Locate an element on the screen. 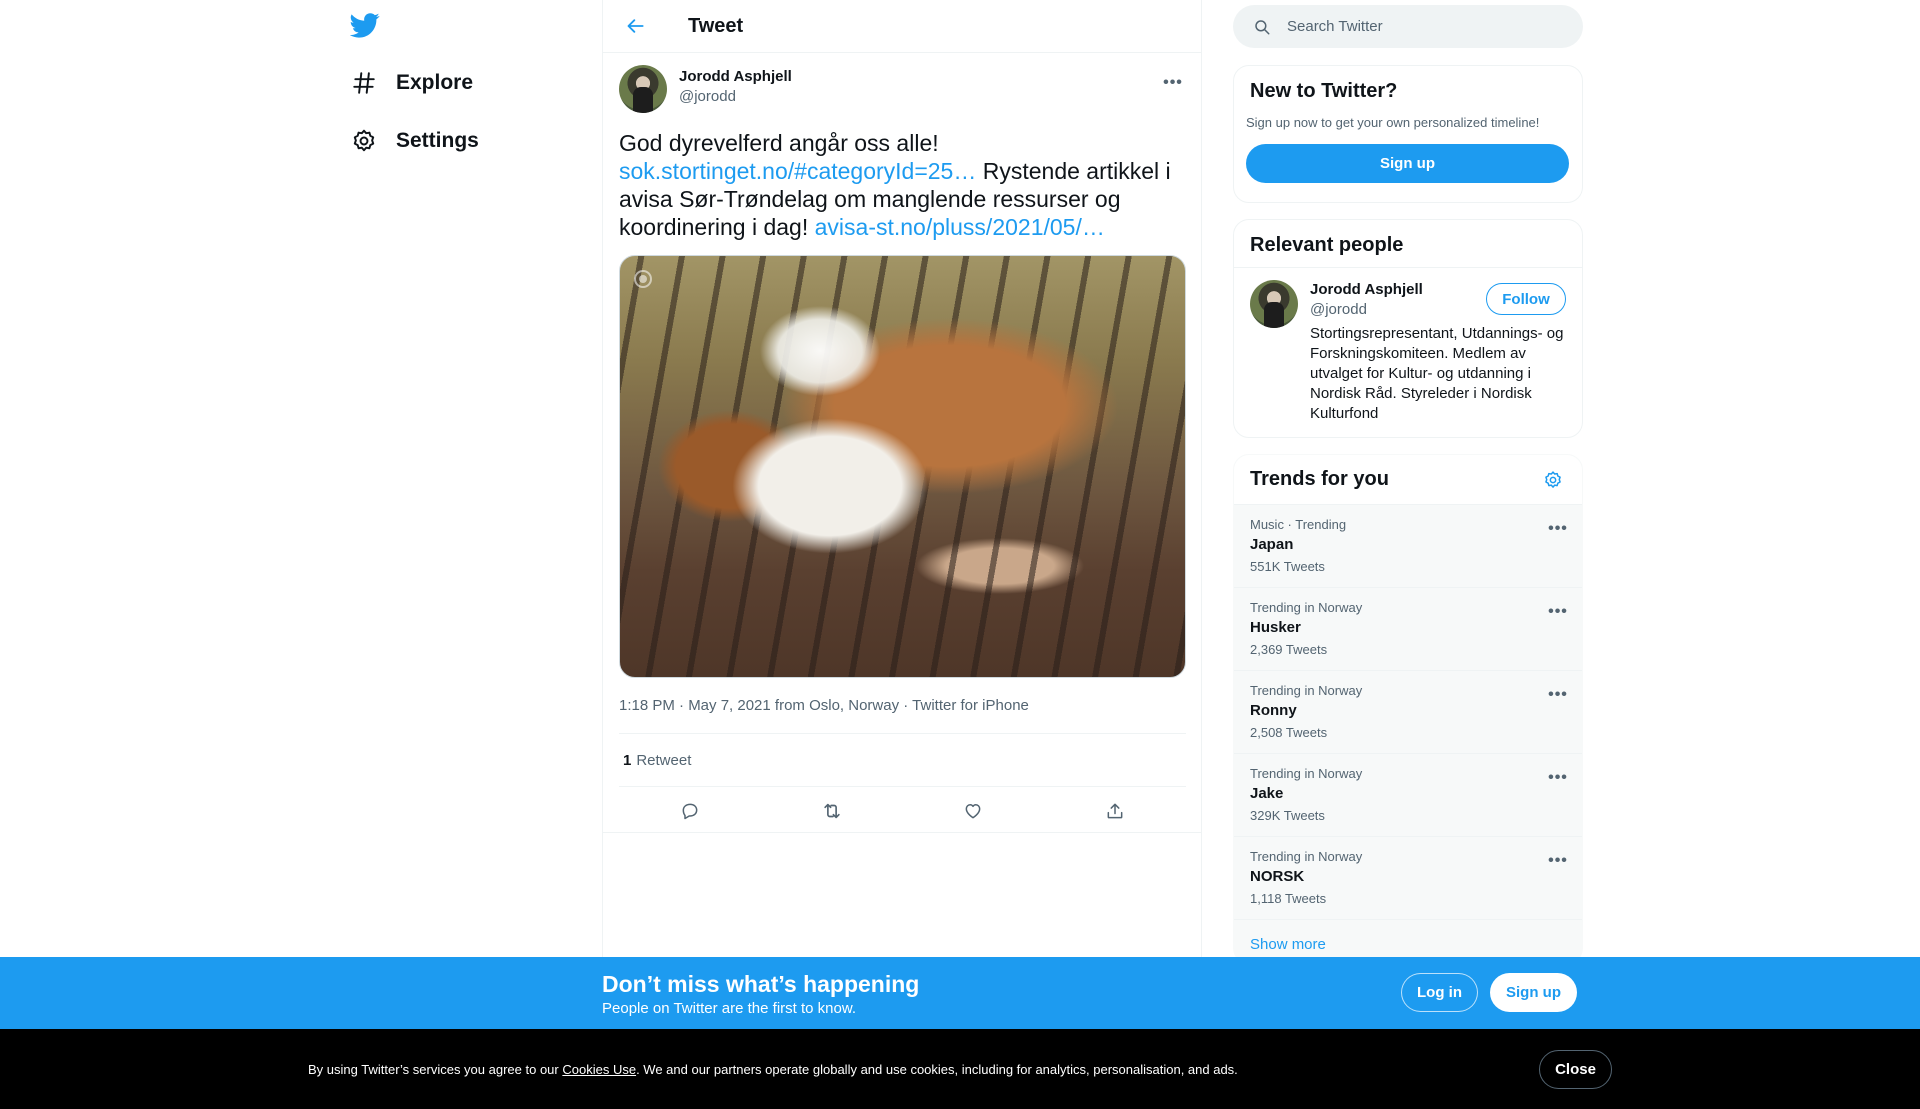  trend-name: Husker is located at coordinates (1275, 627).